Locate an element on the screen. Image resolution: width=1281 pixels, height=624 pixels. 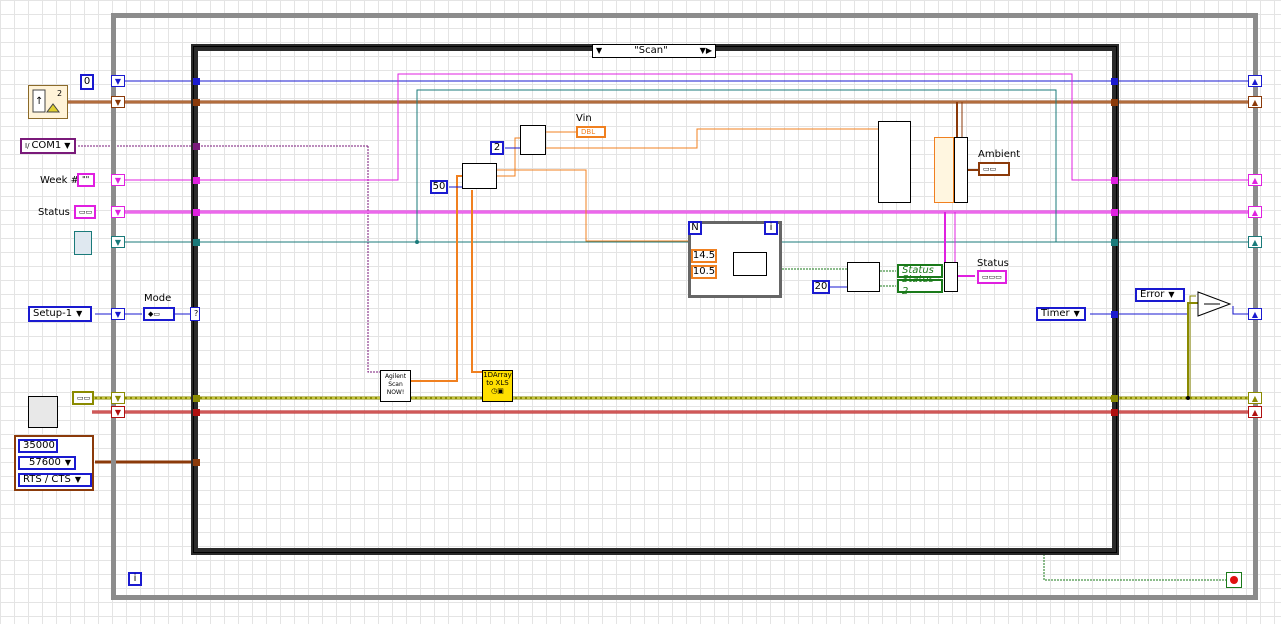
week-input: "" is located at coordinates (86, 180).